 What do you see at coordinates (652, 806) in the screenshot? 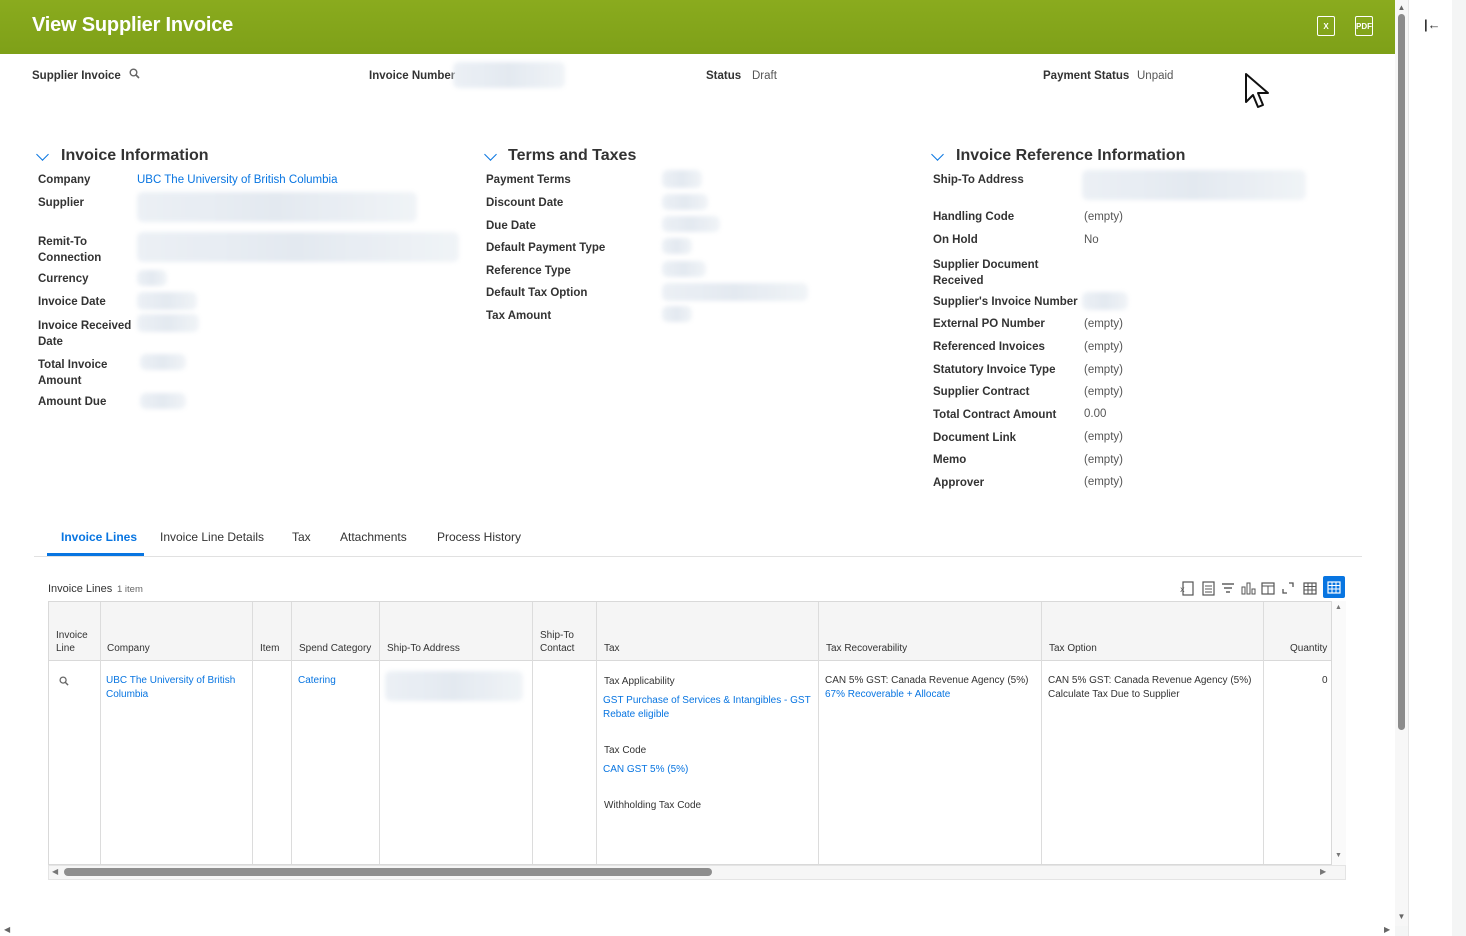
I see `withholding-tax-code-label: Withholding Tax Code` at bounding box center [652, 806].